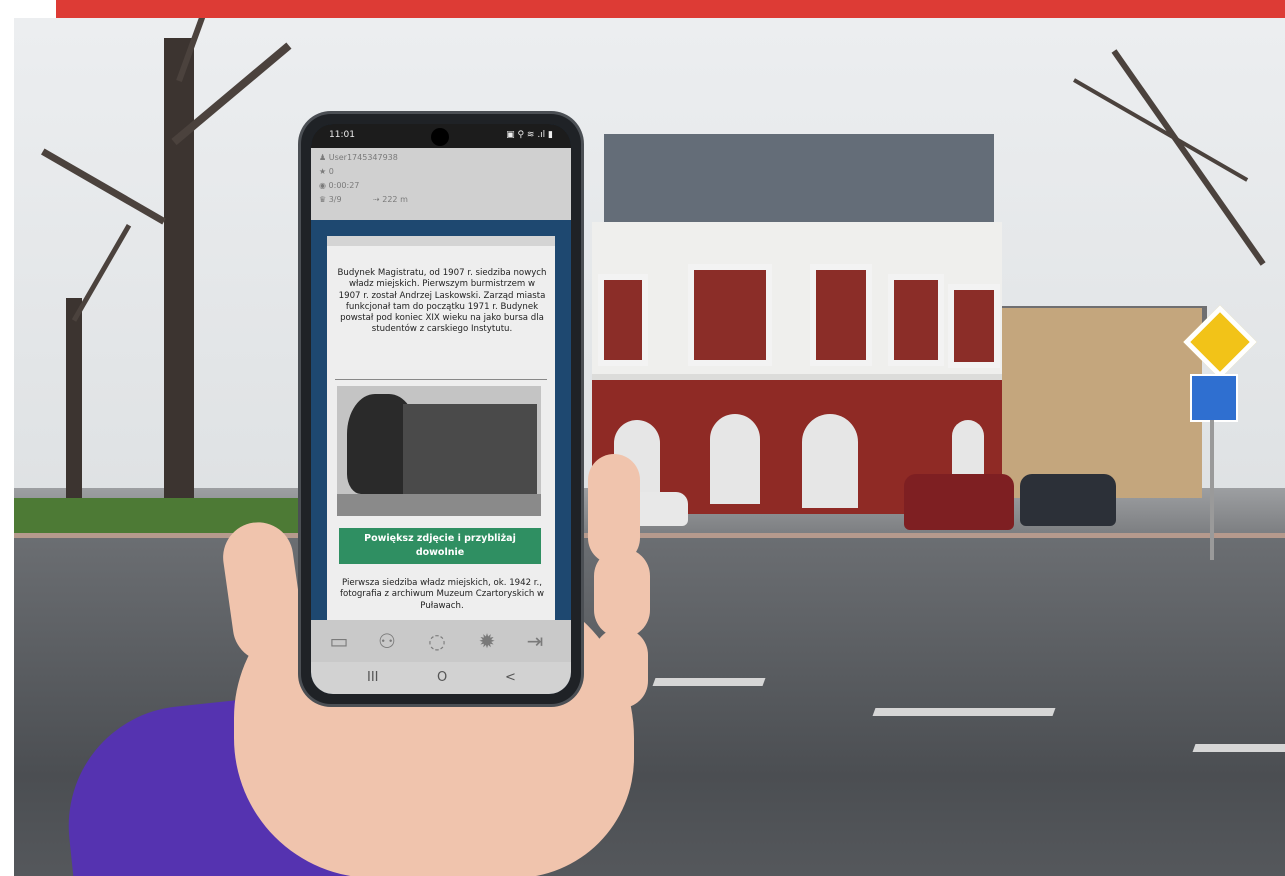  I want to click on historic-building, so click(797, 324).